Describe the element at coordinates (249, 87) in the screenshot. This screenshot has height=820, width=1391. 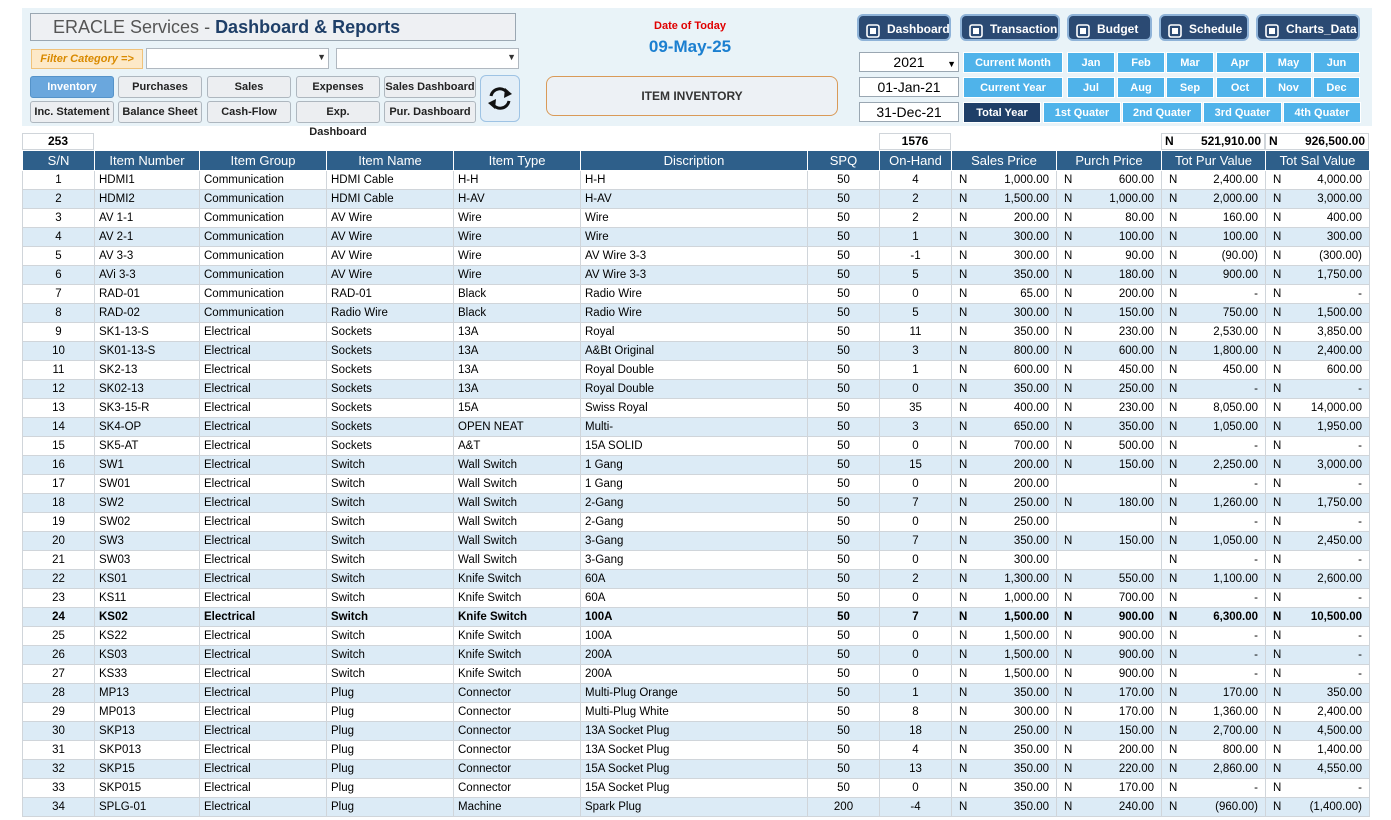
I see `nav-button-sales: Sales` at that location.